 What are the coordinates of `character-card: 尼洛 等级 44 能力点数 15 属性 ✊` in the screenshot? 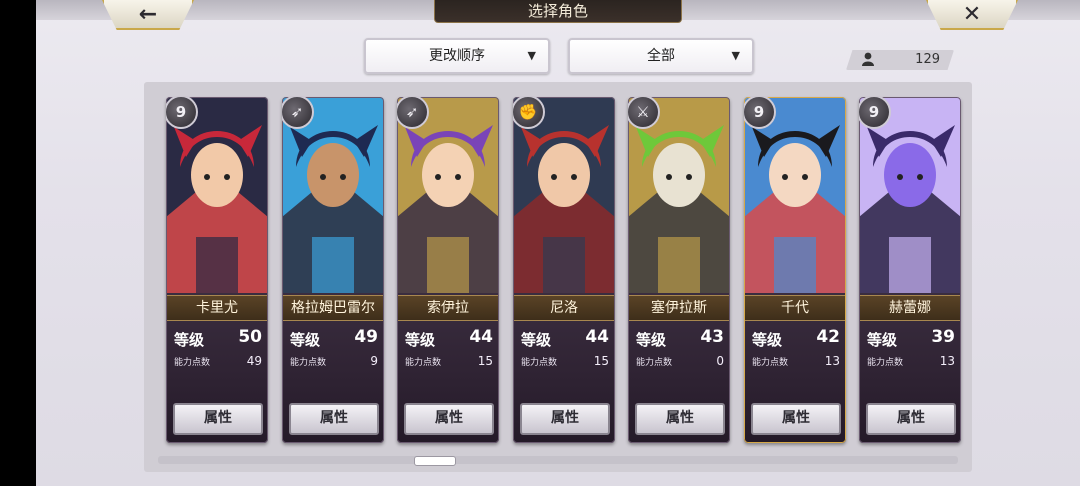 It's located at (564, 270).